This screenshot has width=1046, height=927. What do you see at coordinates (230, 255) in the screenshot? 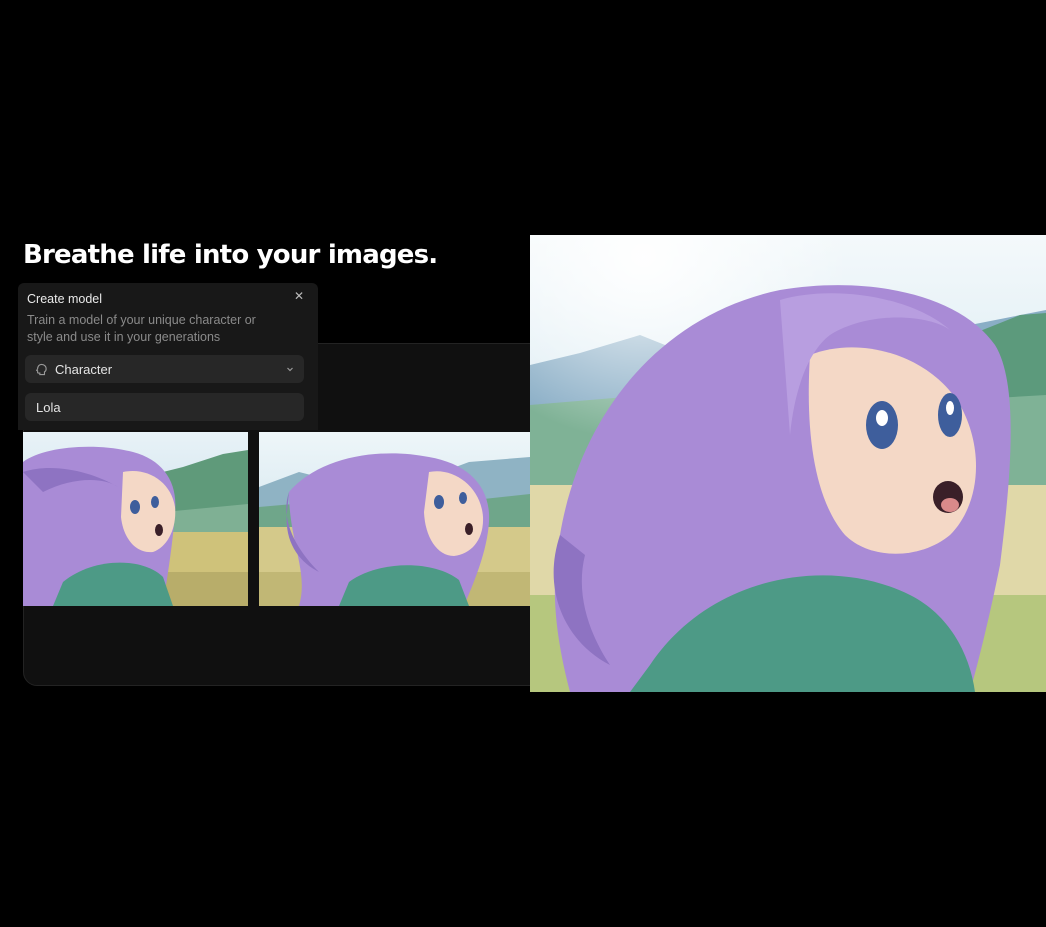
I see `page-headline: Breathe life into your images.` at bounding box center [230, 255].